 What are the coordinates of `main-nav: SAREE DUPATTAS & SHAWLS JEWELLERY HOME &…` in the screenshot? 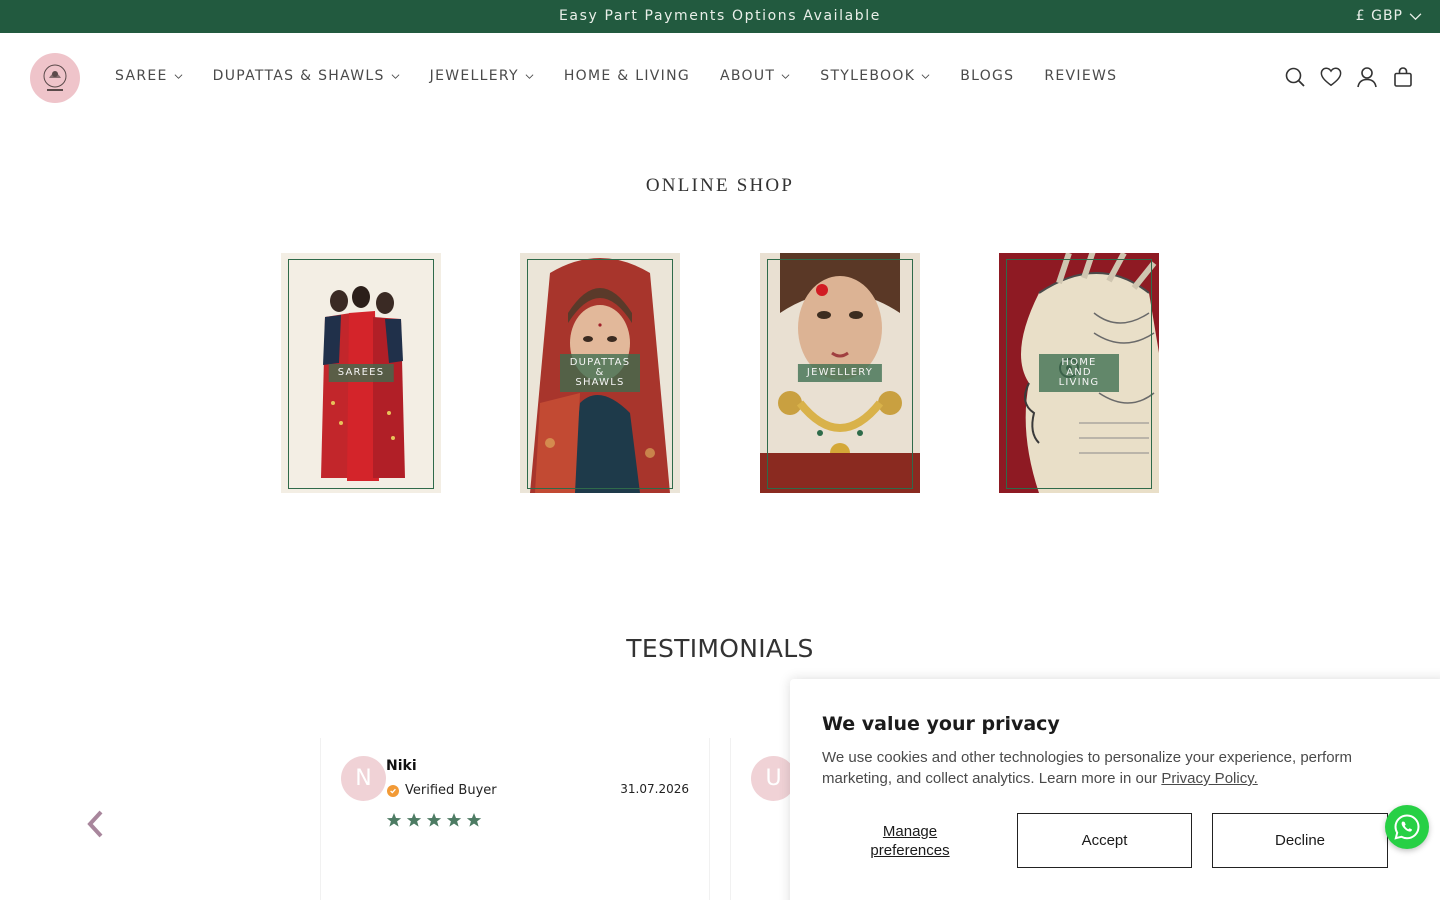 It's located at (631, 76).